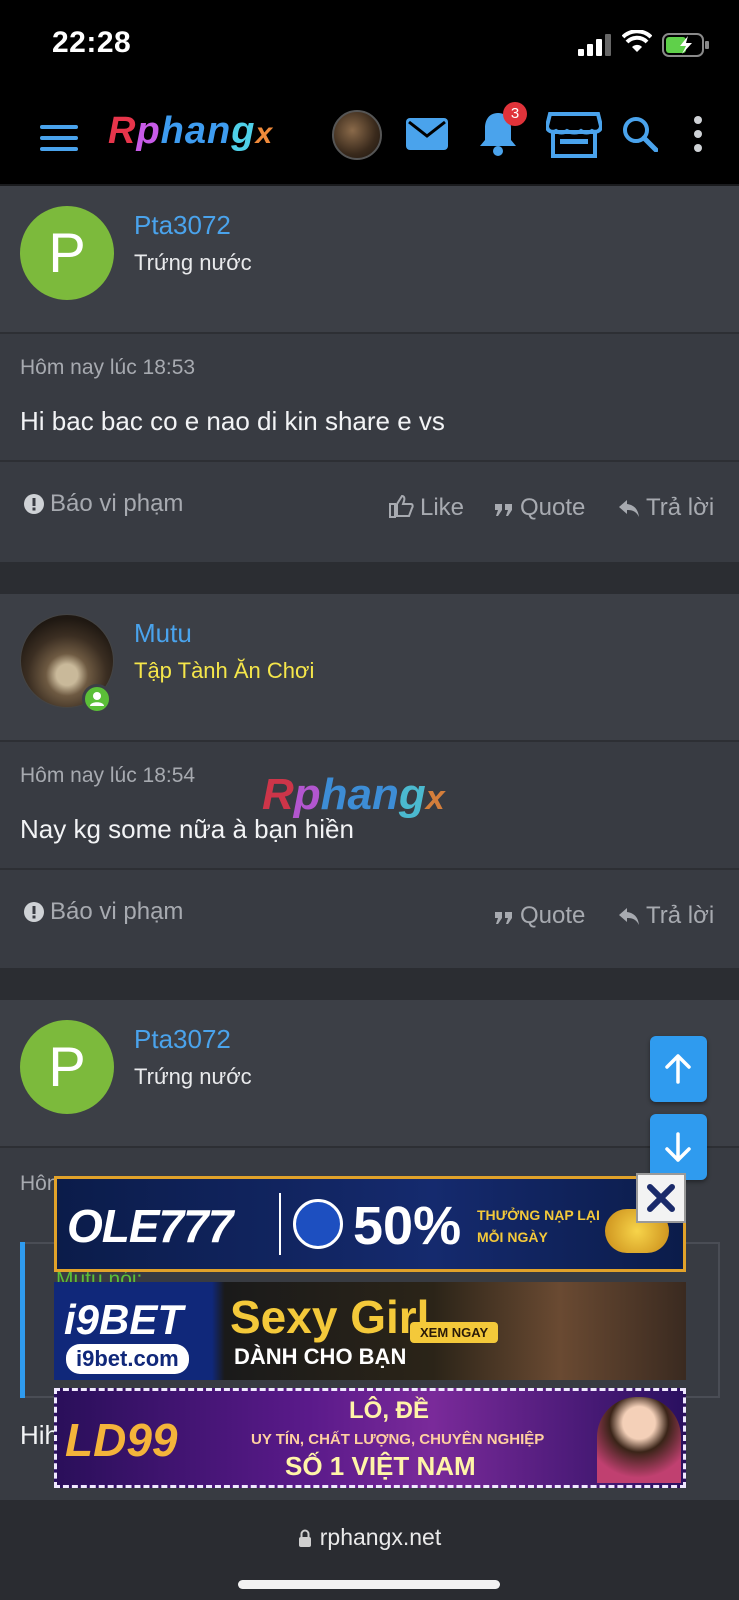  I want to click on post-actions: Báo vi phạm Like Quote Trả lời, so click(369, 510).